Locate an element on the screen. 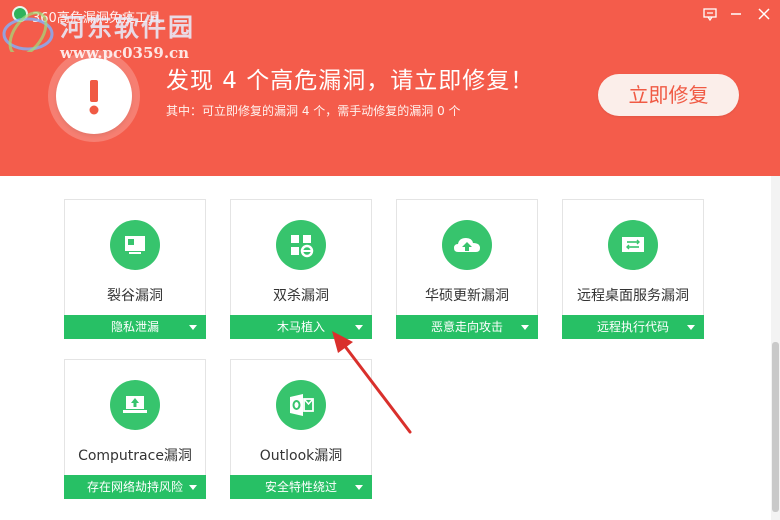 The width and height of the screenshot is (780, 520). minimize-icon is located at coordinates (736, 14).